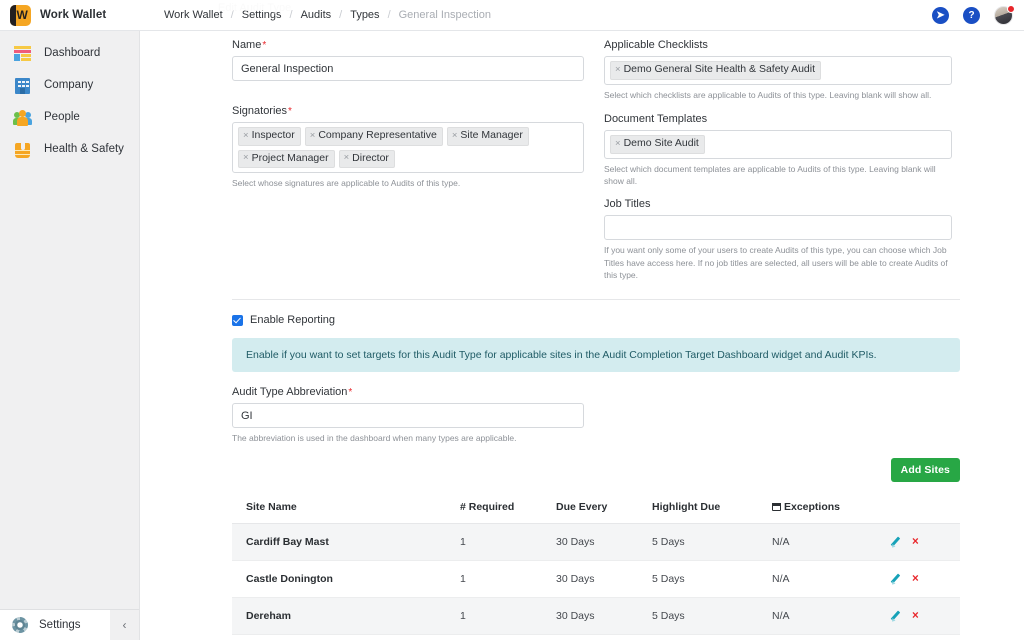  What do you see at coordinates (778, 228) in the screenshot?
I see `job-titles-tag-input` at bounding box center [778, 228].